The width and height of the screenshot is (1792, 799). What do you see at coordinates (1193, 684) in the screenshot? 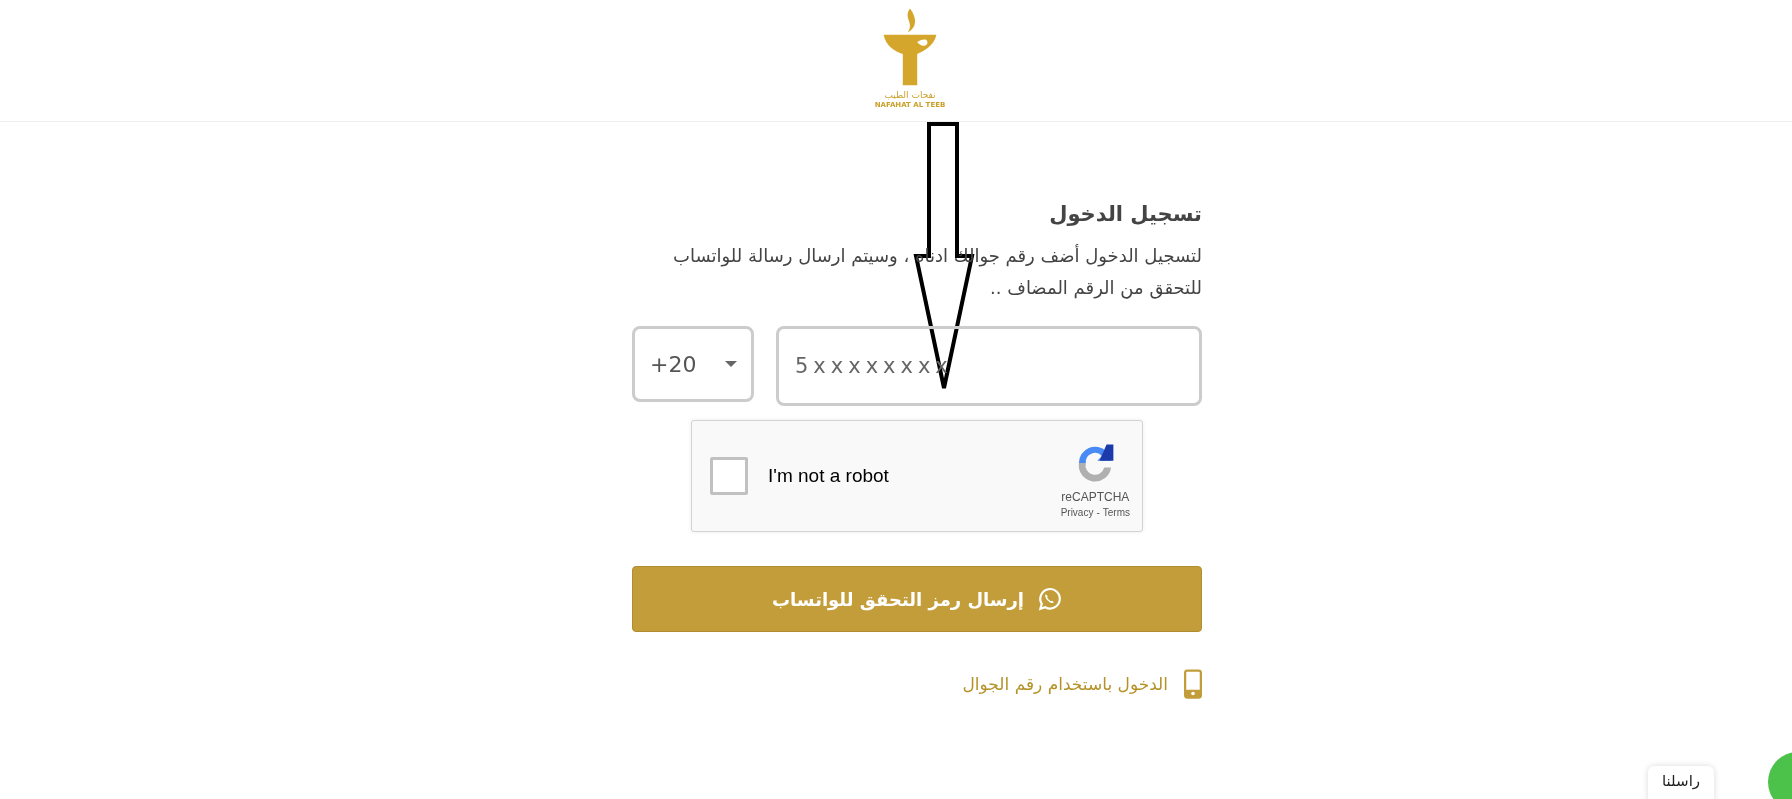
I see `mobile-phone-icon` at bounding box center [1193, 684].